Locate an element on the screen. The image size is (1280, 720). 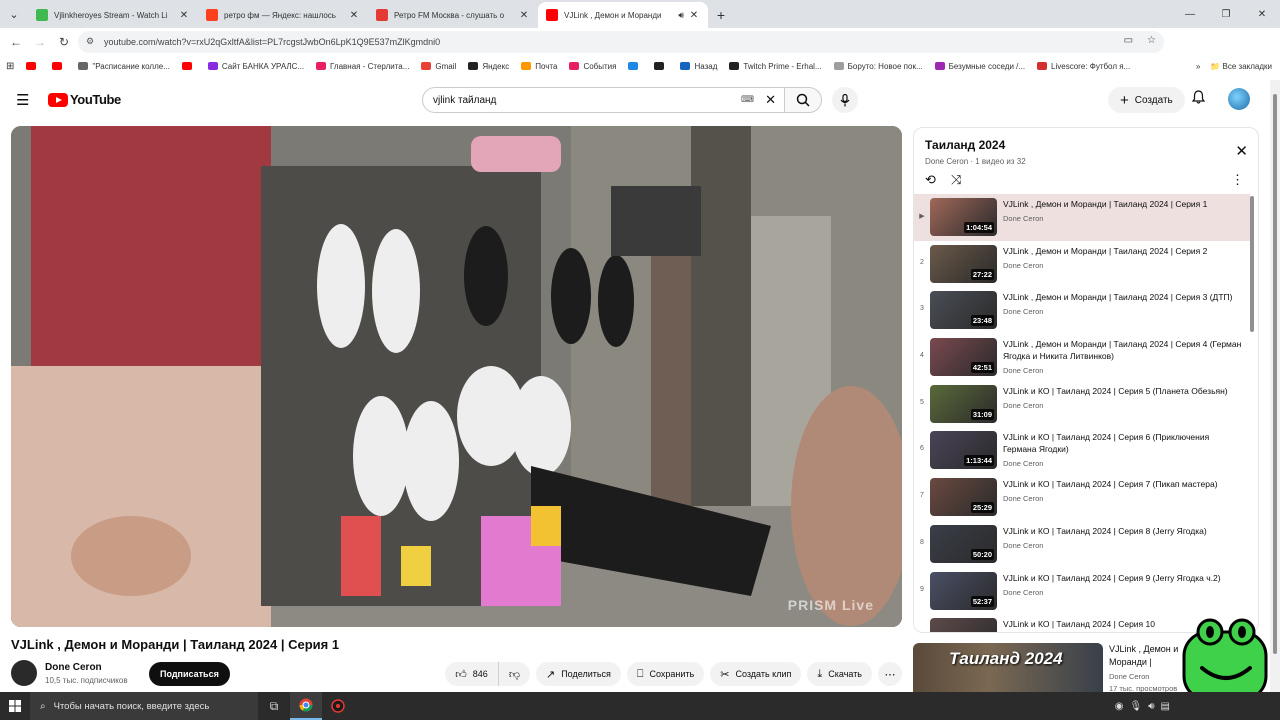
tab-search-icon: ⌄ is located at coordinates (14, 14).